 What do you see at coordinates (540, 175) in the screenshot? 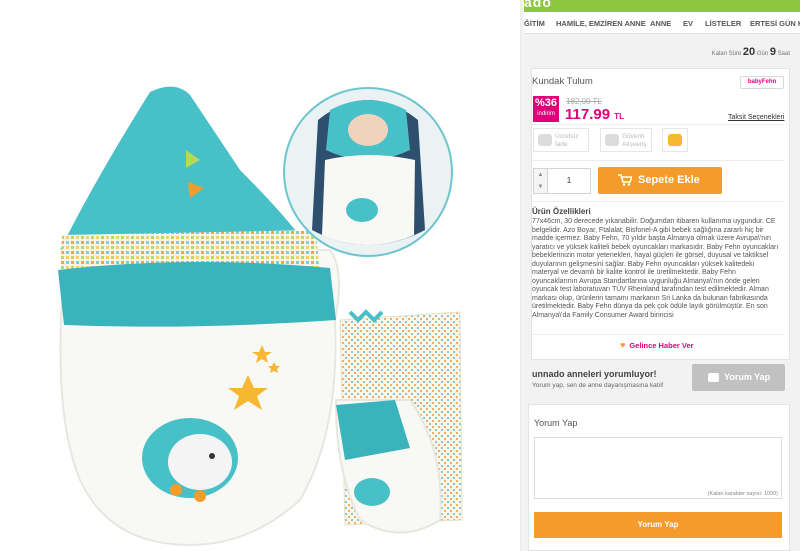
I see `chevron-up-icon: ▲` at bounding box center [540, 175].